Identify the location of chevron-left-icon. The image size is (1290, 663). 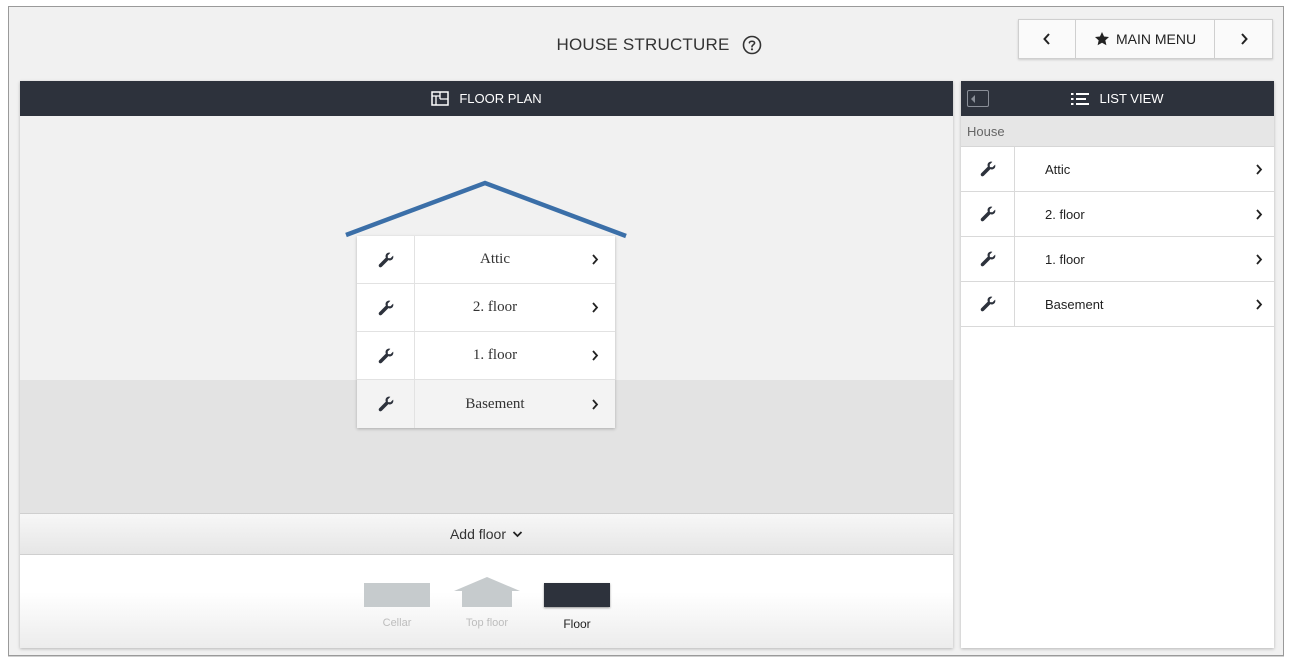
(1046, 39).